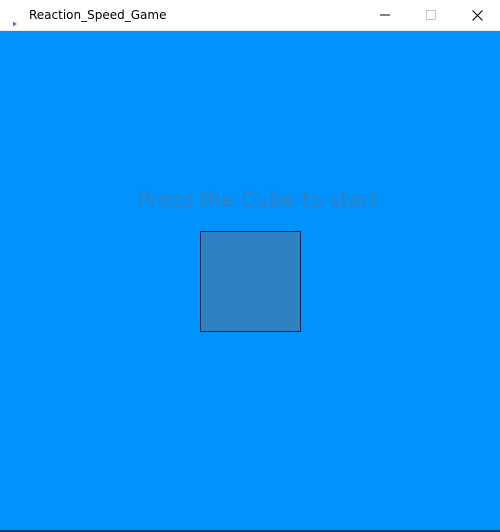  I want to click on maximize-button, so click(431, 15).